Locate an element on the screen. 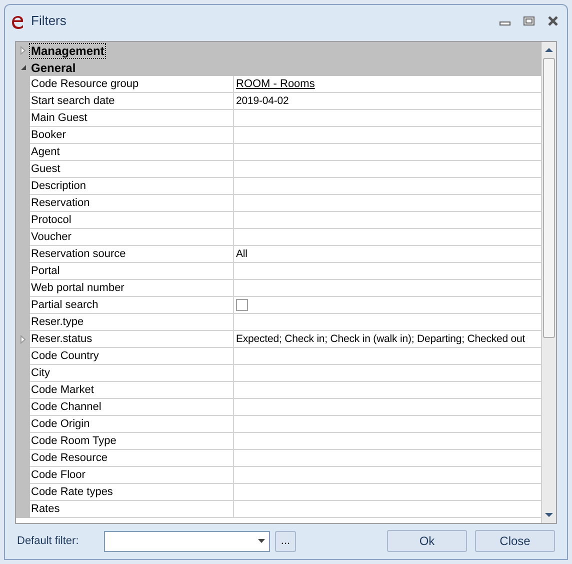 This screenshot has width=572, height=564. property-label: Rates is located at coordinates (132, 509).